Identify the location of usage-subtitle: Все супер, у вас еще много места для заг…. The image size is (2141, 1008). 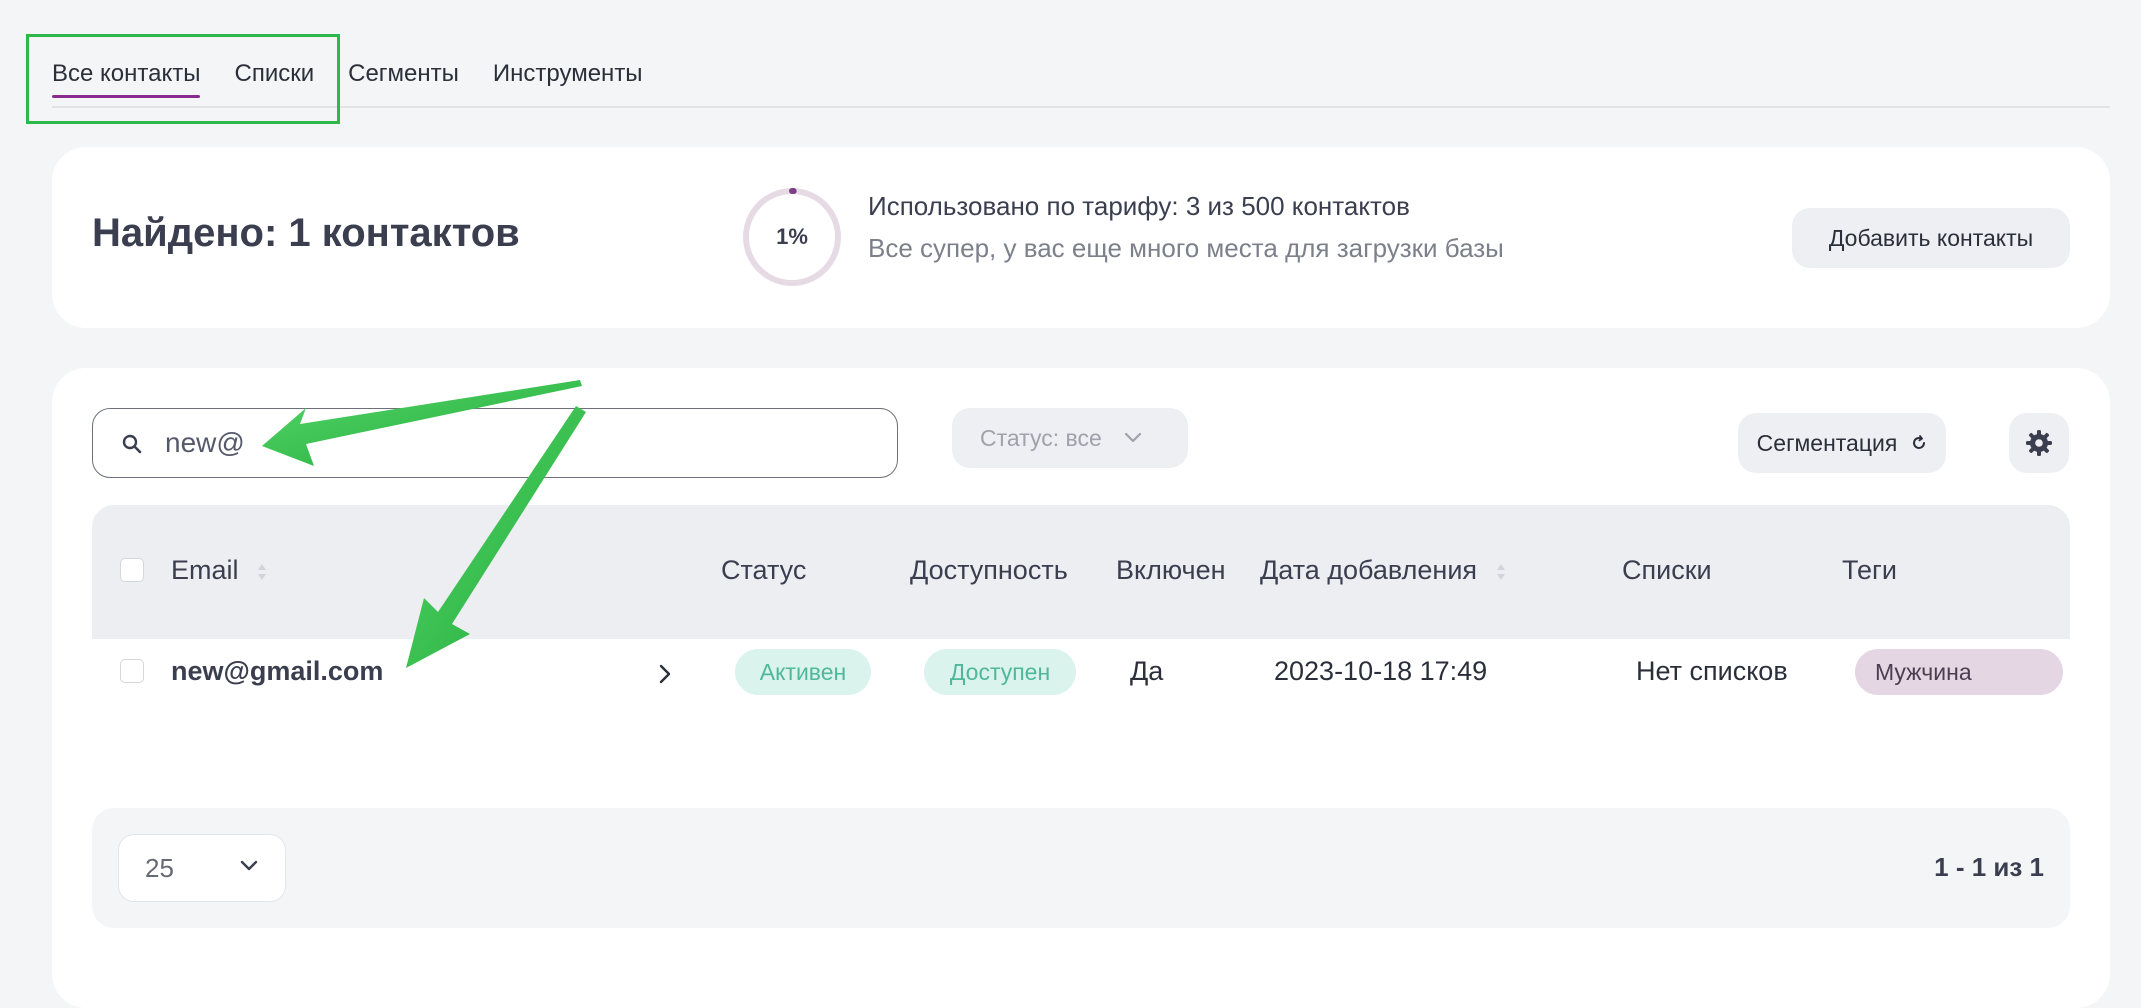
(1186, 248).